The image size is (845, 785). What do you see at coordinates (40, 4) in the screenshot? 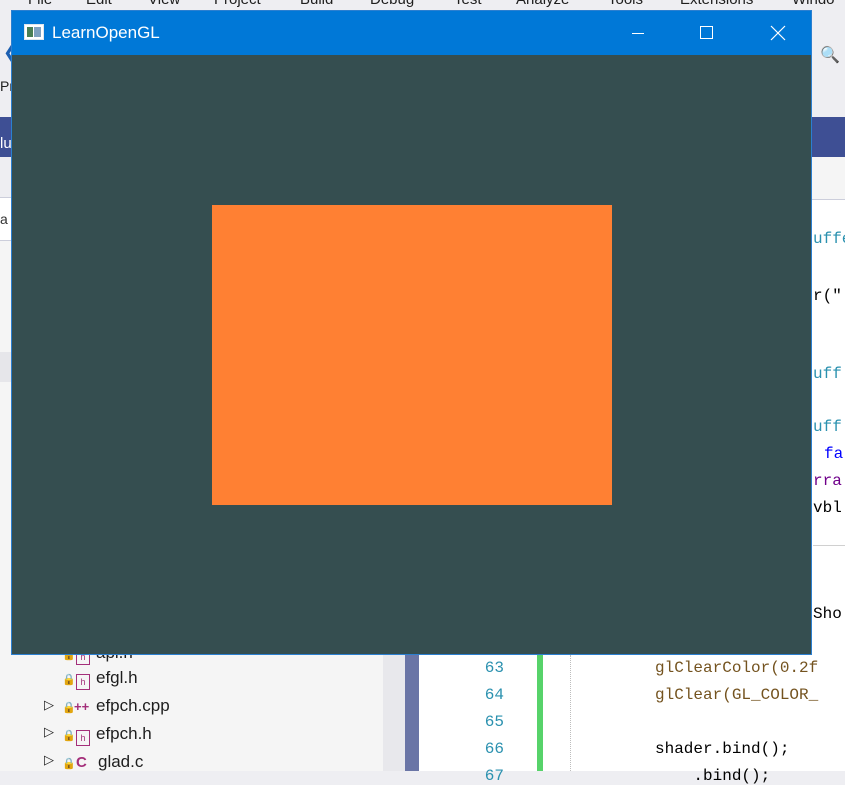
I see `menu-file: File` at bounding box center [40, 4].